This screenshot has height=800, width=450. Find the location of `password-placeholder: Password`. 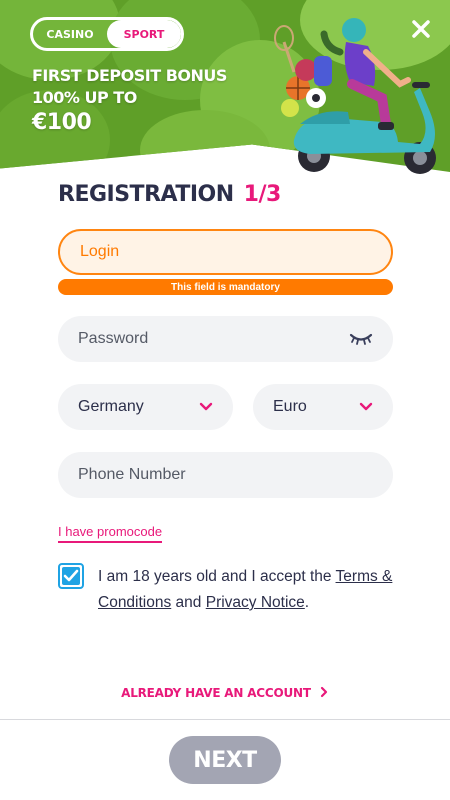

password-placeholder: Password is located at coordinates (113, 338).